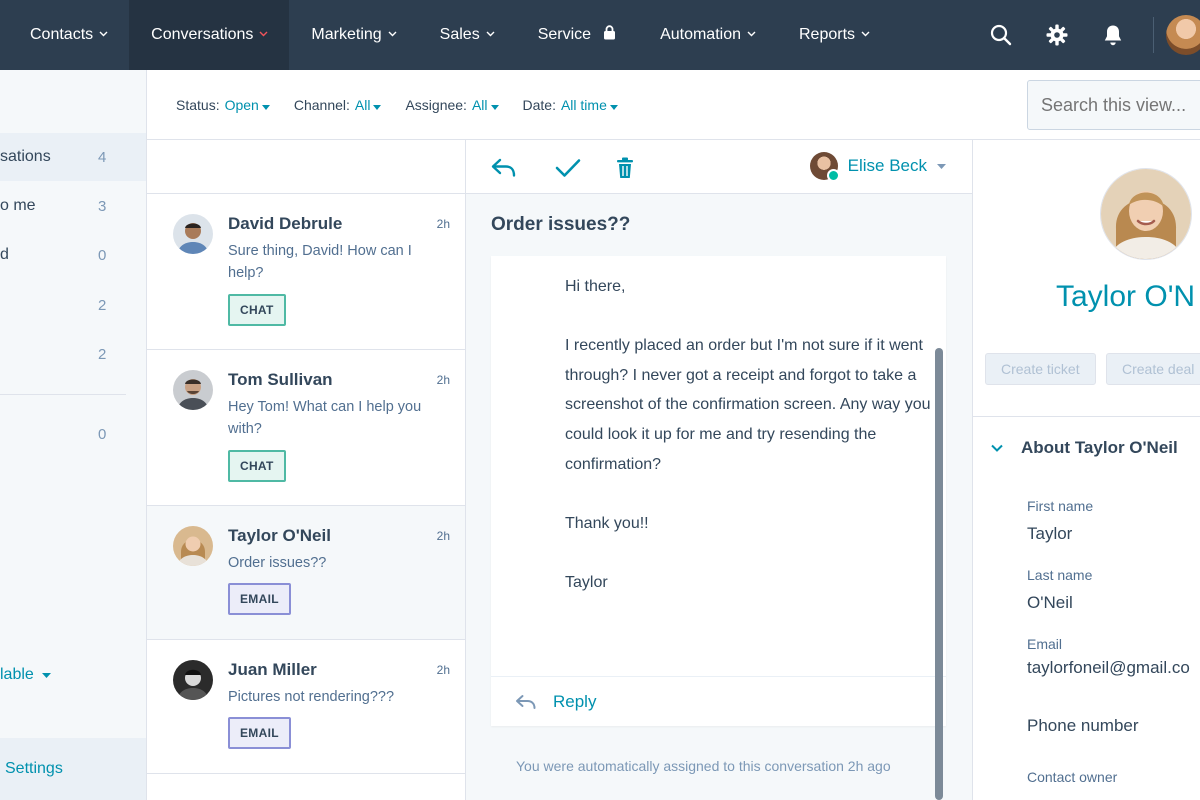 This screenshot has height=800, width=1200. Describe the element at coordinates (1083, 726) in the screenshot. I see `phone-number-label: Phone number` at that location.